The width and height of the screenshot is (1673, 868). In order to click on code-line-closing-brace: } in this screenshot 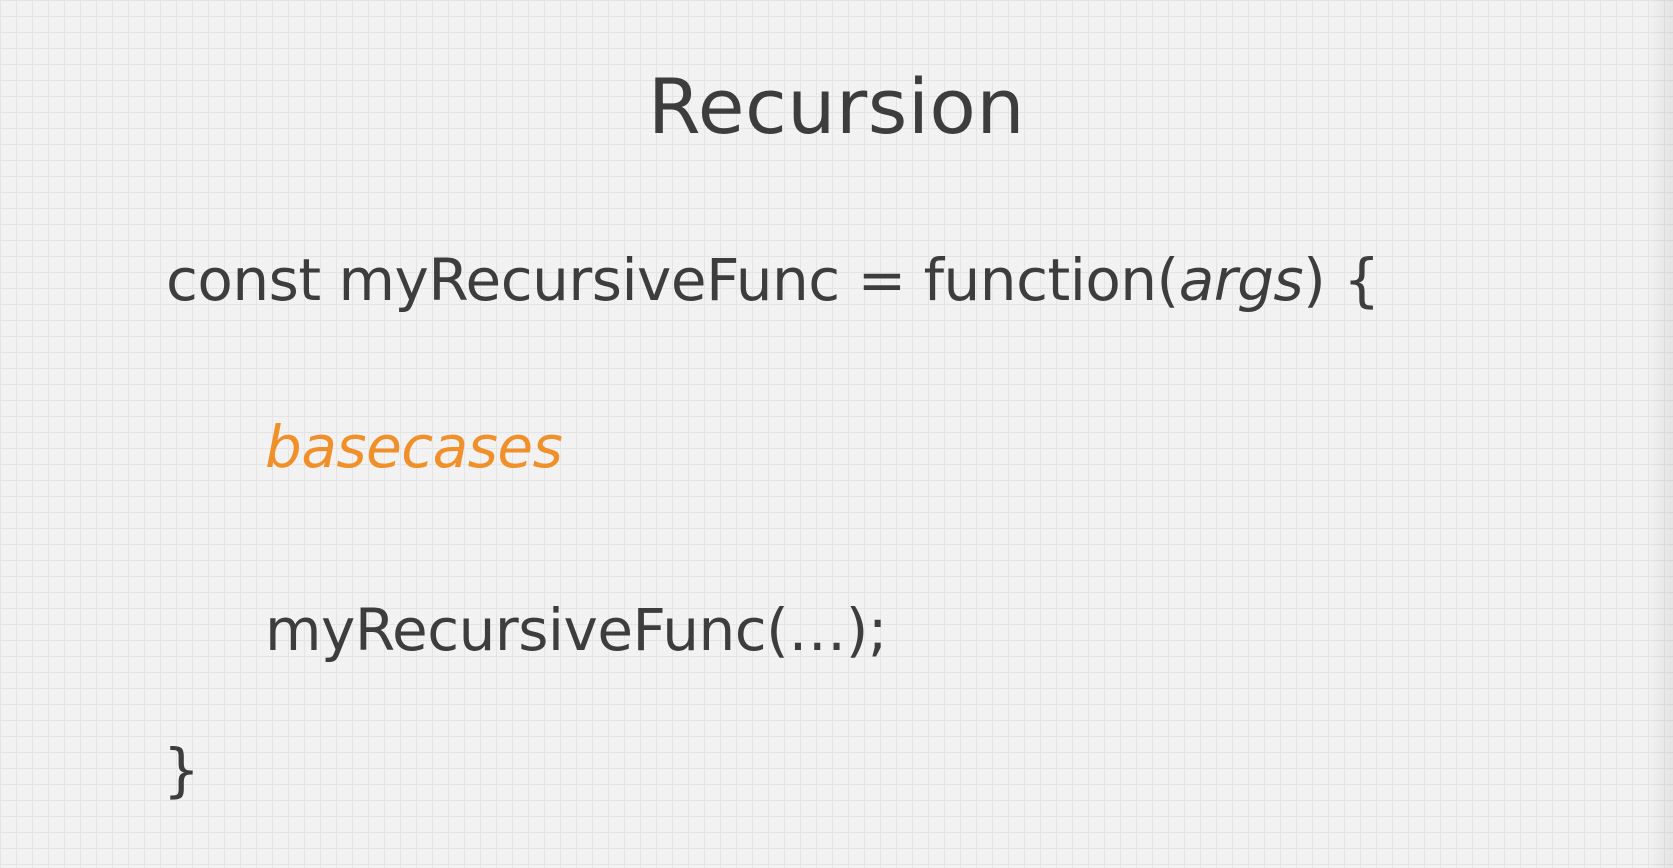, I will do `click(181, 770)`.